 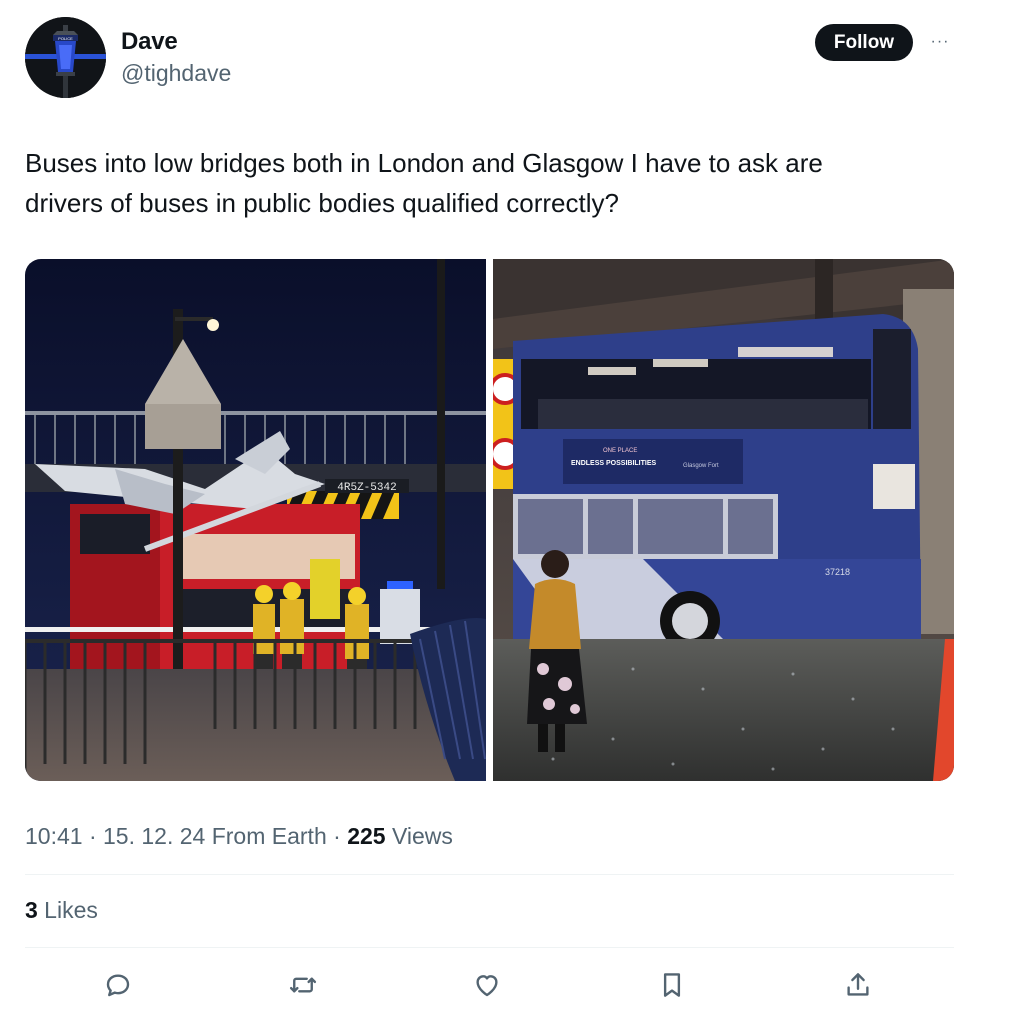 What do you see at coordinates (672, 985) in the screenshot?
I see `bookmark-icon` at bounding box center [672, 985].